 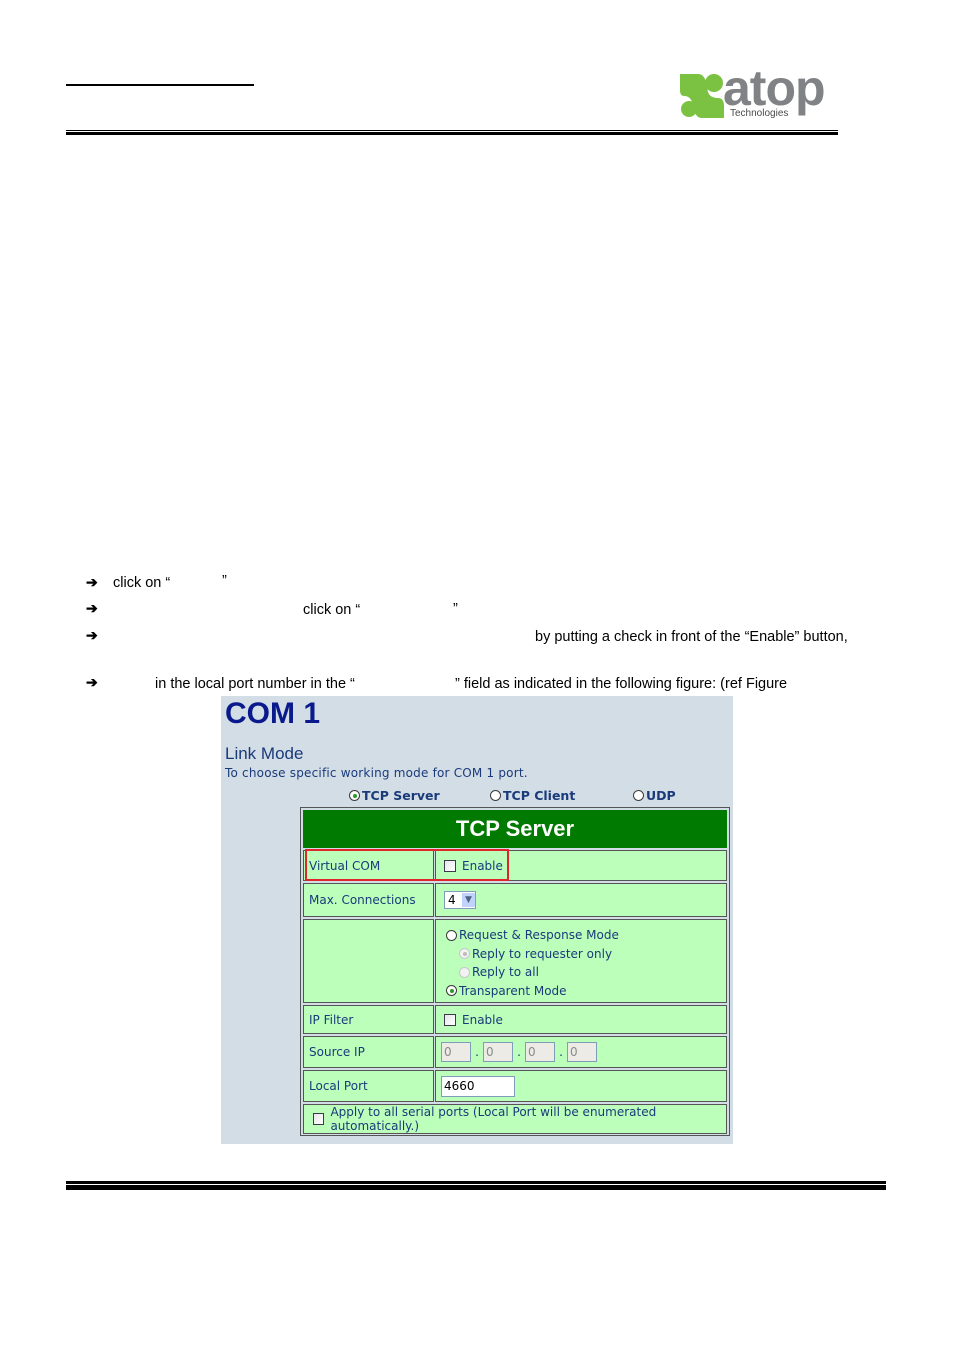 I want to click on ip-filter-enable-checkbox, so click(x=450, y=1019).